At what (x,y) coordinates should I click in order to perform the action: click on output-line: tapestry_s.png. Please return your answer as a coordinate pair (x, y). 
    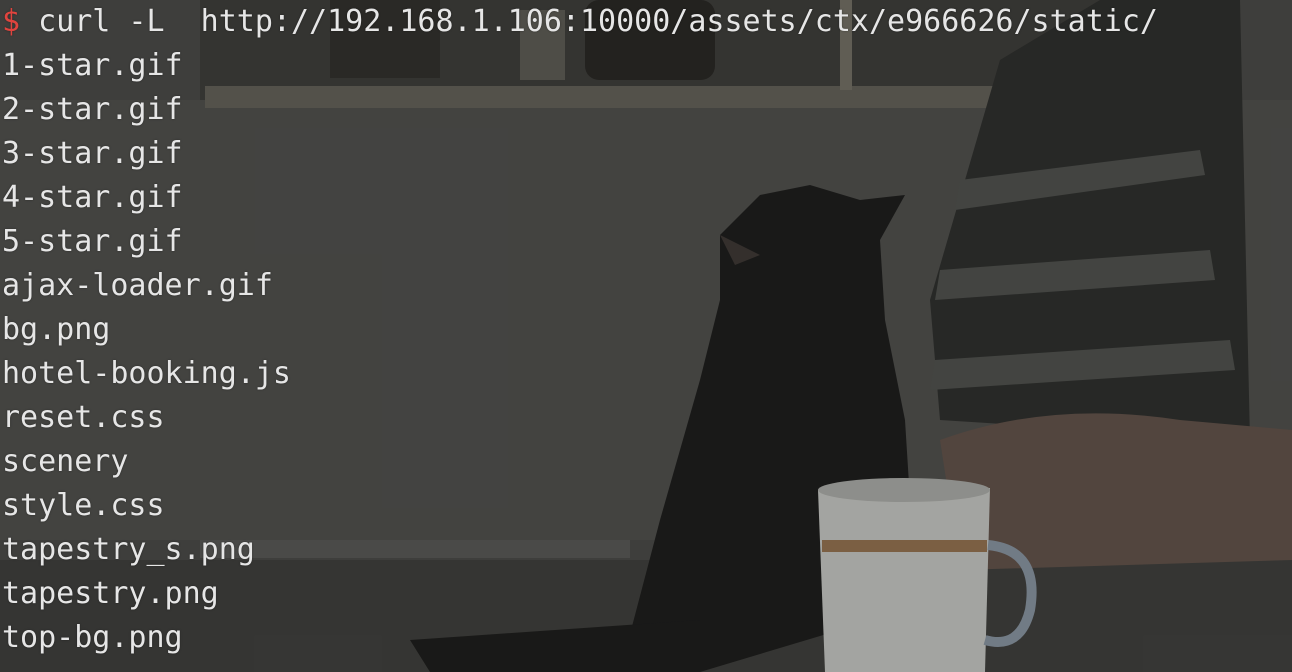
    Looking at the image, I should click on (128, 549).